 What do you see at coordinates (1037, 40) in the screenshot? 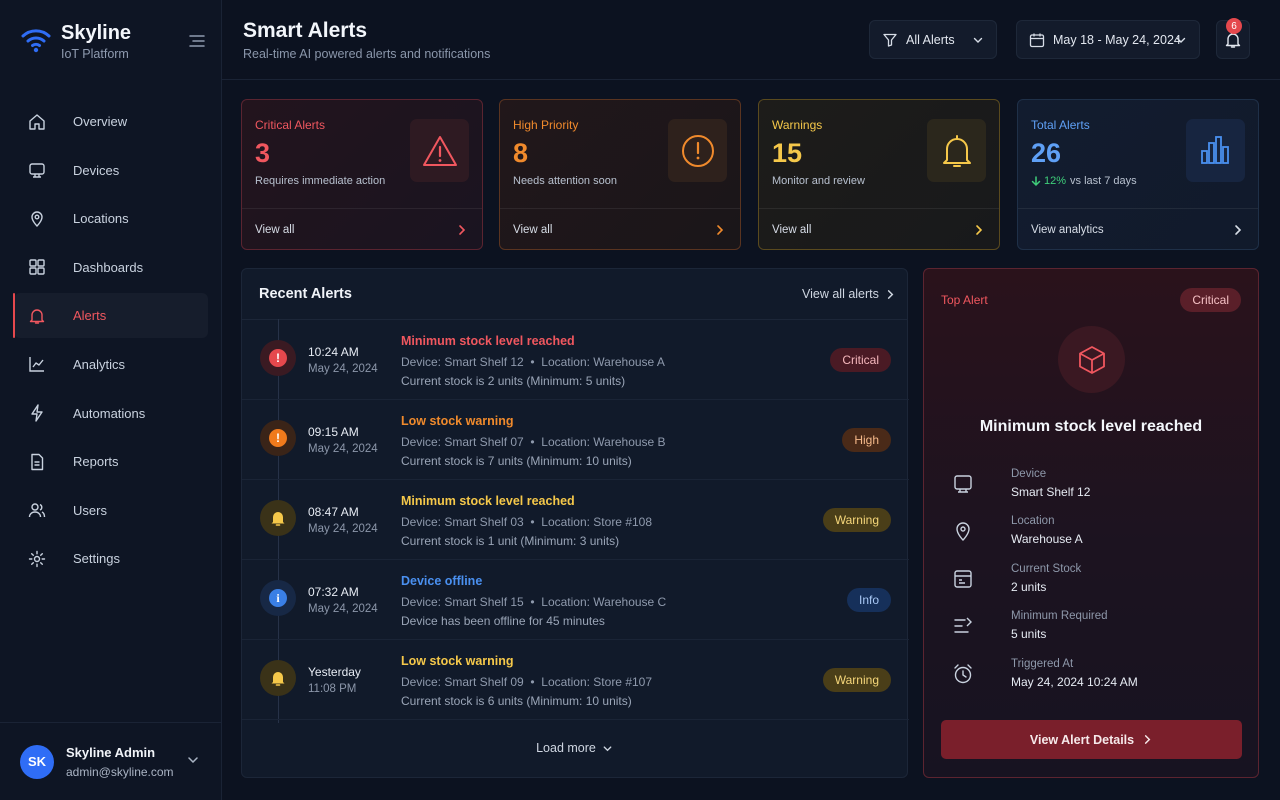
I see `calendar-icon` at bounding box center [1037, 40].